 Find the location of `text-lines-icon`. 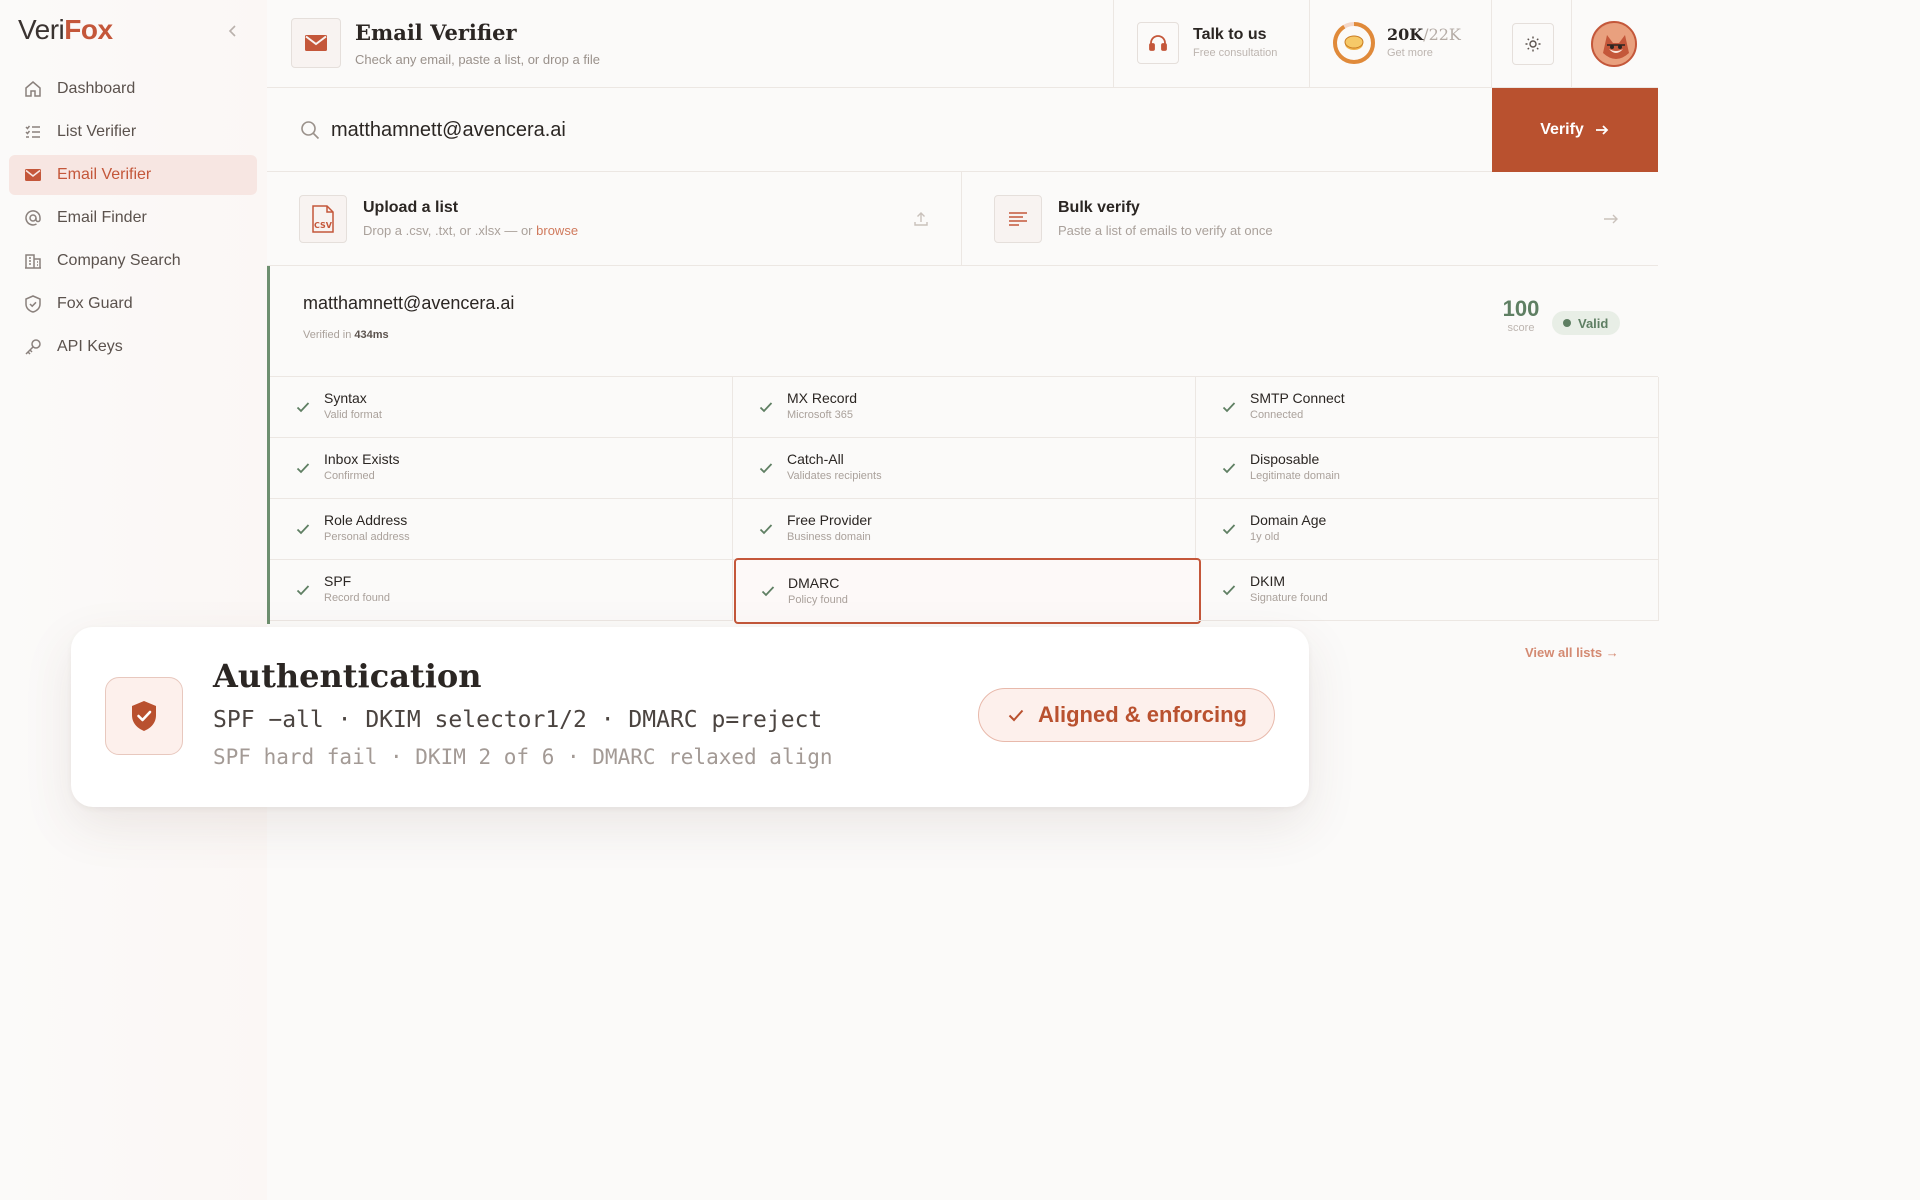

text-lines-icon is located at coordinates (1018, 219).